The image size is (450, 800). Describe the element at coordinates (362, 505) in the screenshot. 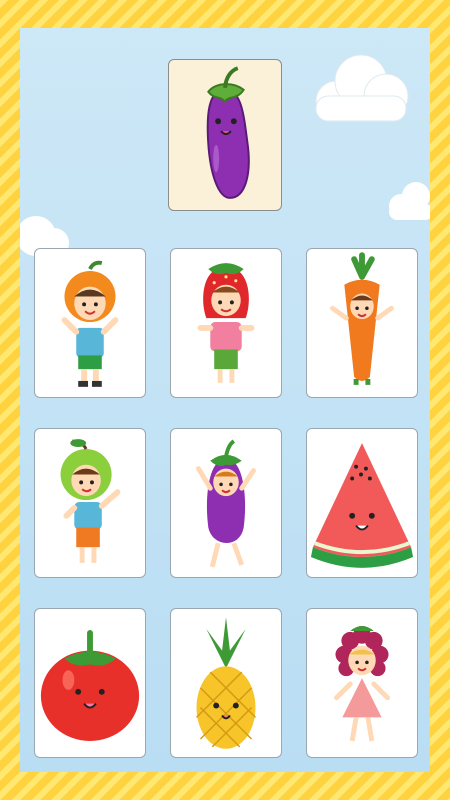

I see `watermelon-icon` at that location.